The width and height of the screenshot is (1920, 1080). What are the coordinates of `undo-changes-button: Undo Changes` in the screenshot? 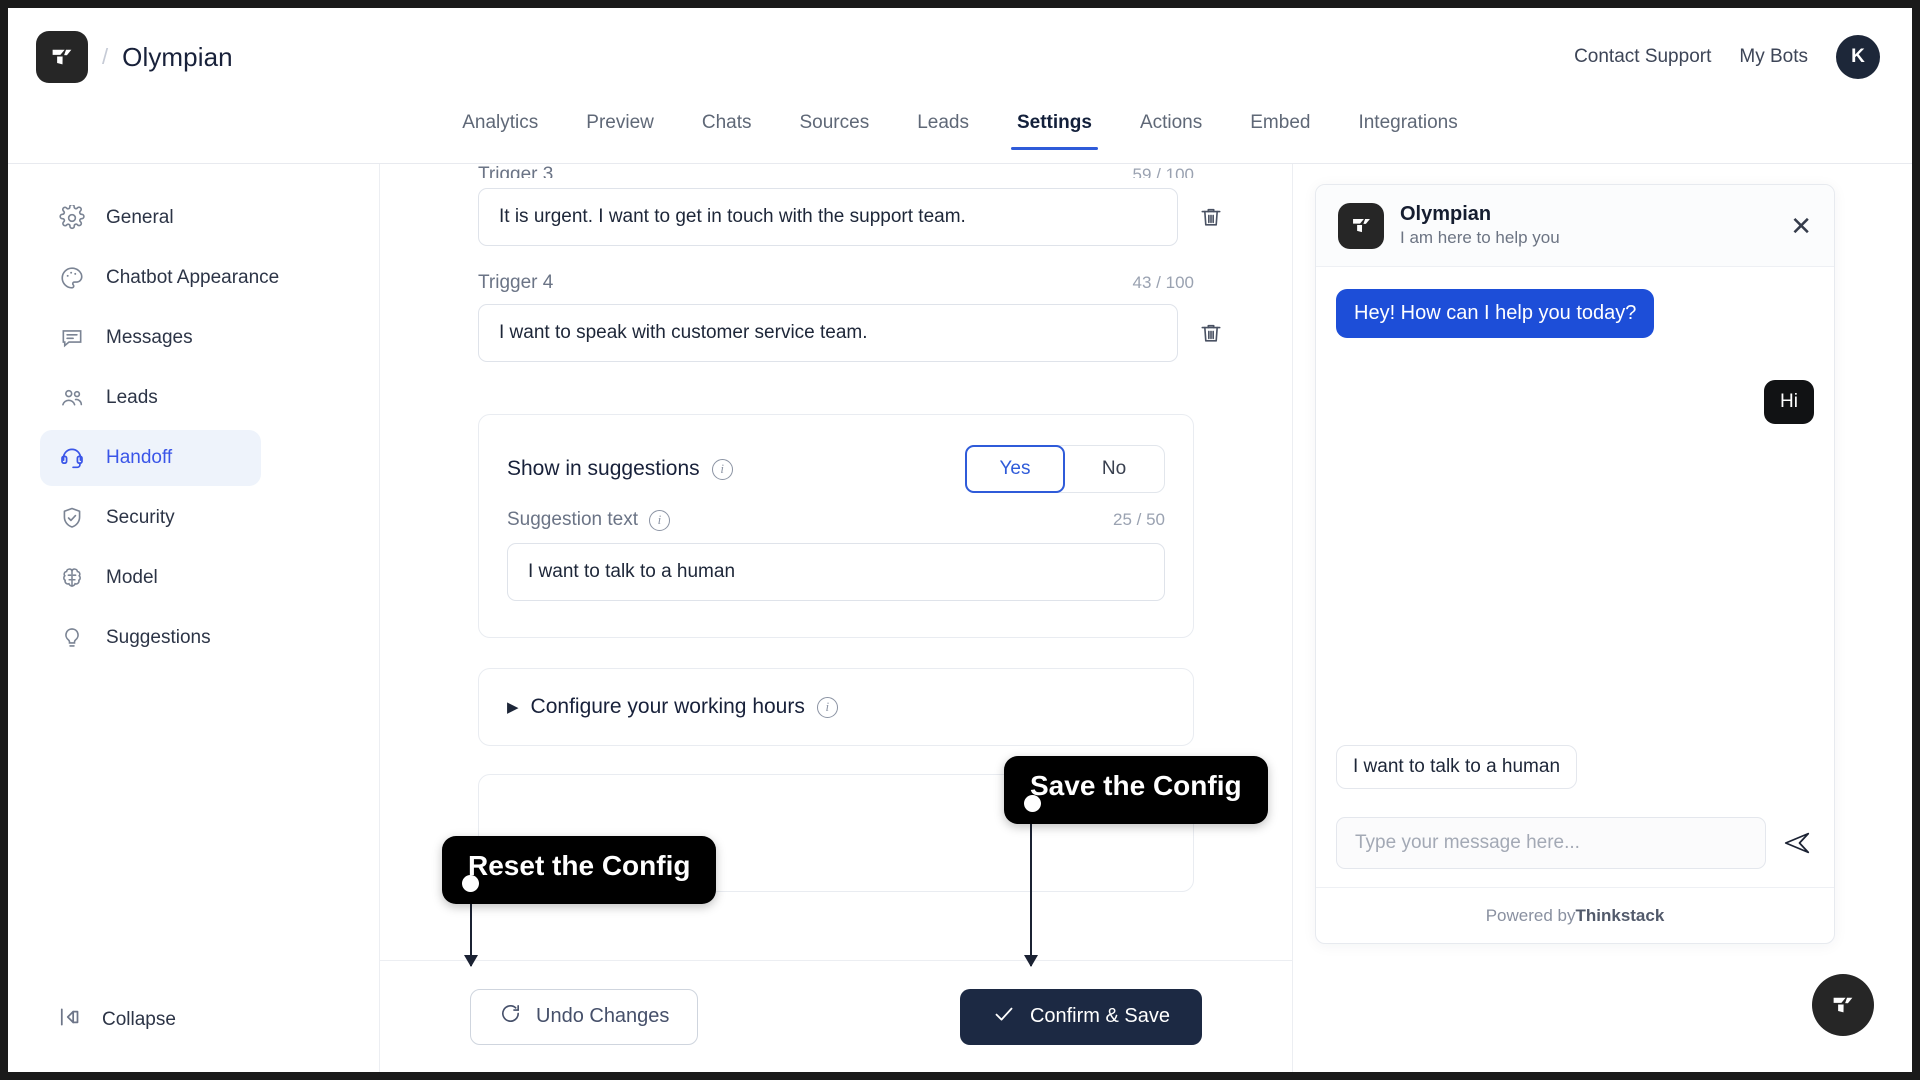 It's located at (584, 1016).